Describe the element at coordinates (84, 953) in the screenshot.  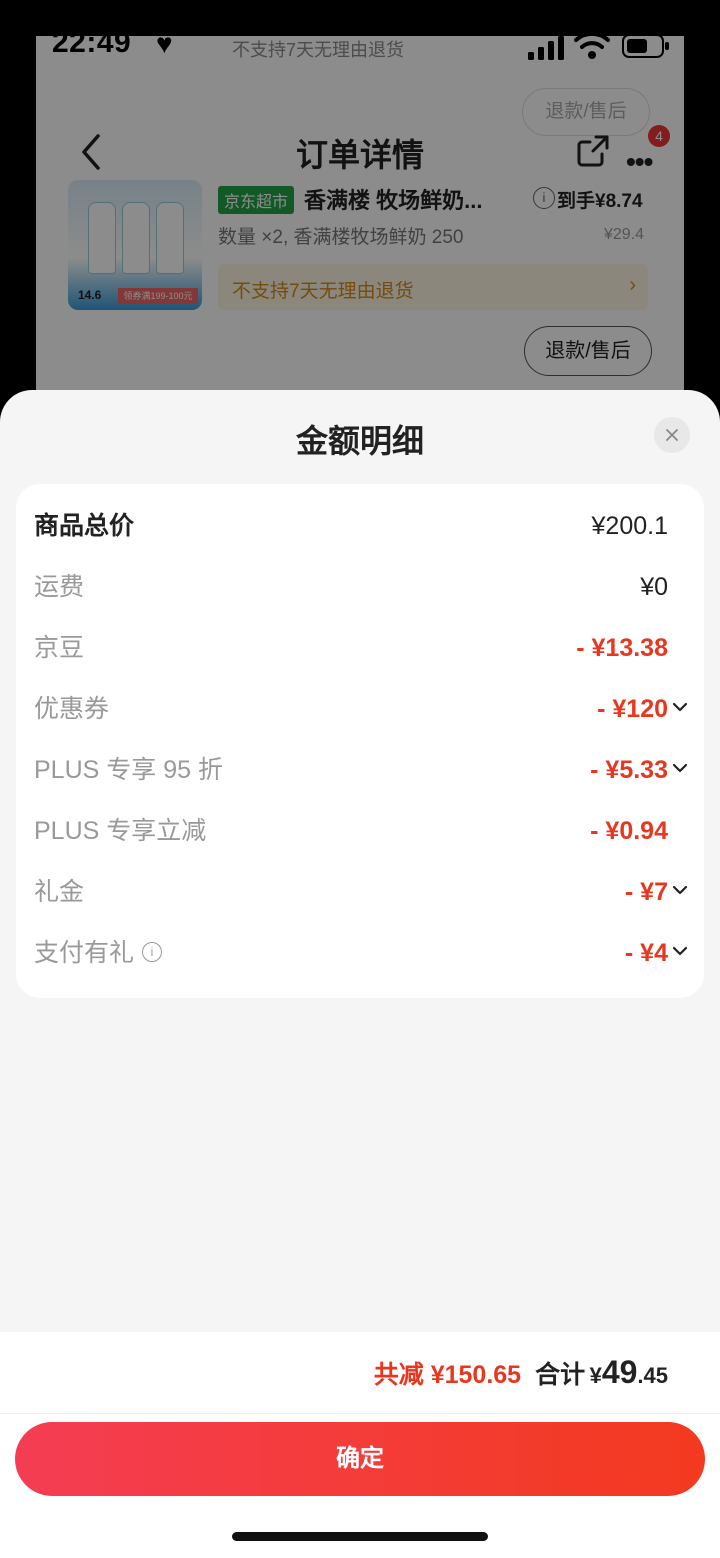
I see `row-label: 支付有礼` at that location.